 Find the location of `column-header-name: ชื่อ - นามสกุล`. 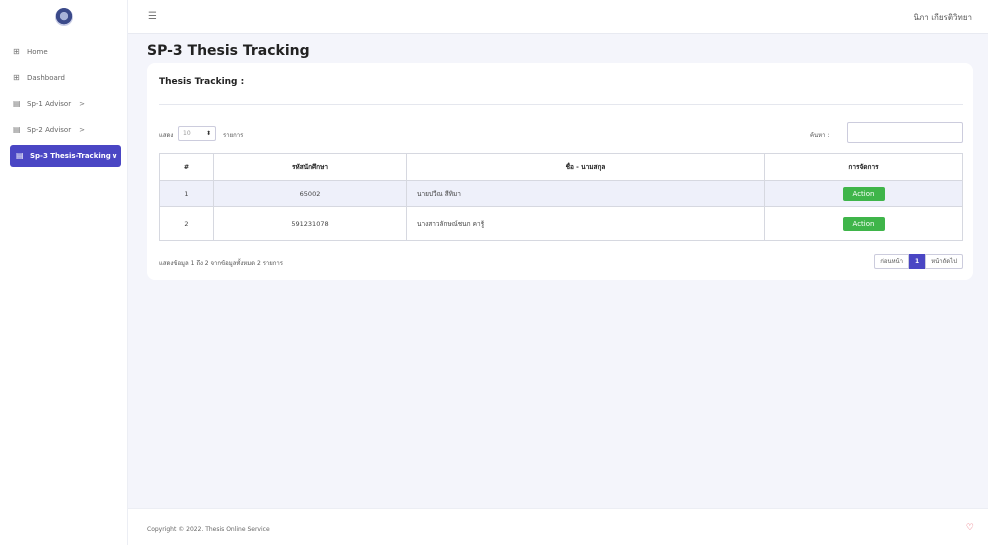

column-header-name: ชื่อ - นามสกุล is located at coordinates (585, 167).